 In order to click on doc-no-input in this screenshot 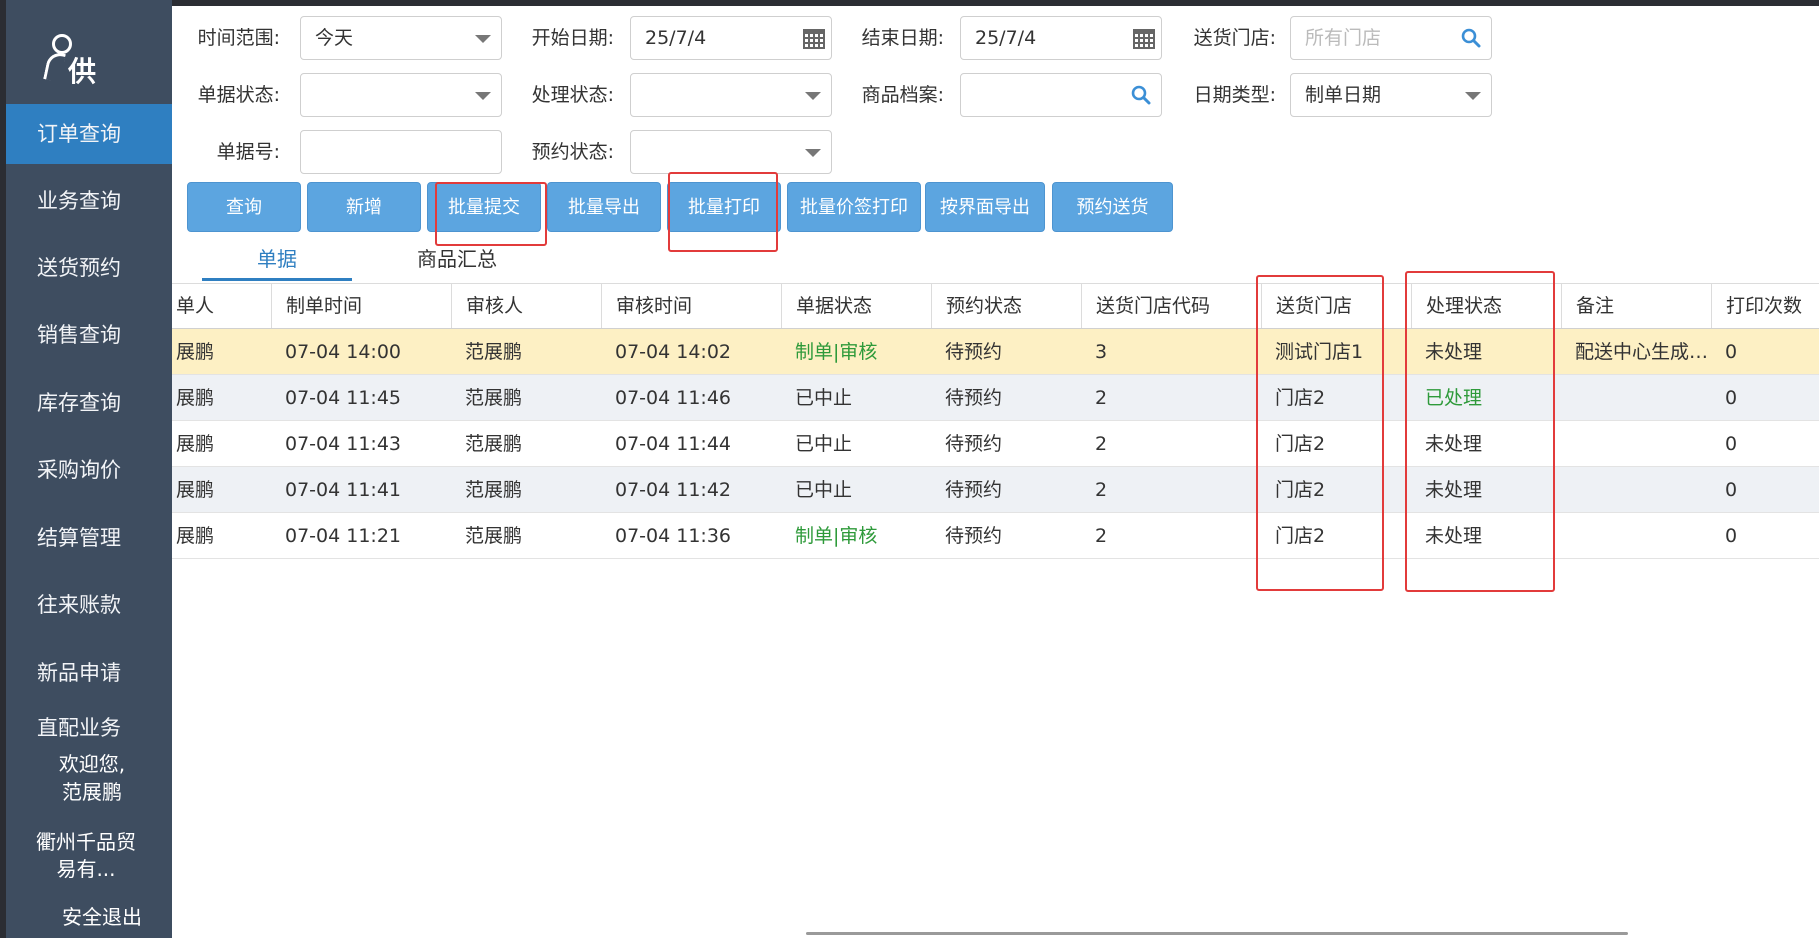, I will do `click(401, 152)`.